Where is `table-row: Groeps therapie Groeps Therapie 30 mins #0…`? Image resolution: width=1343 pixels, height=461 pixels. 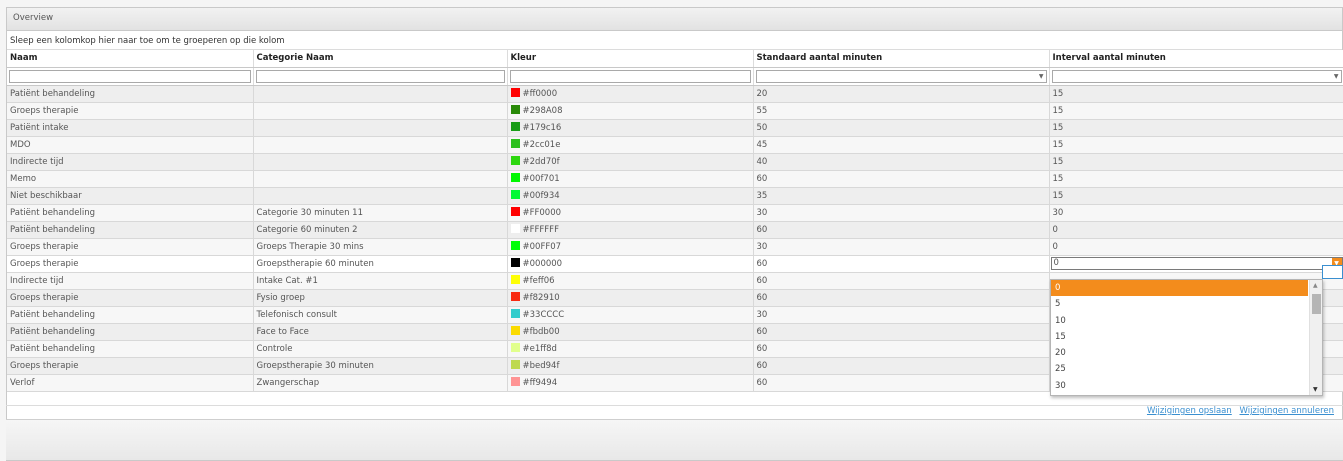 table-row: Groeps therapie Groeps Therapie 30 mins #0… is located at coordinates (675, 247).